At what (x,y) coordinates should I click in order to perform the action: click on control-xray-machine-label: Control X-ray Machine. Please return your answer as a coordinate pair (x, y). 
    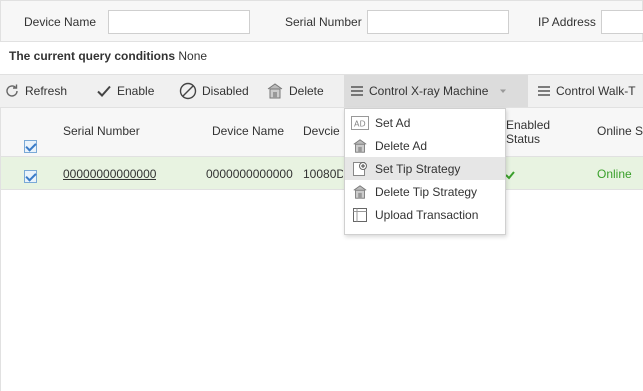
    Looking at the image, I should click on (429, 91).